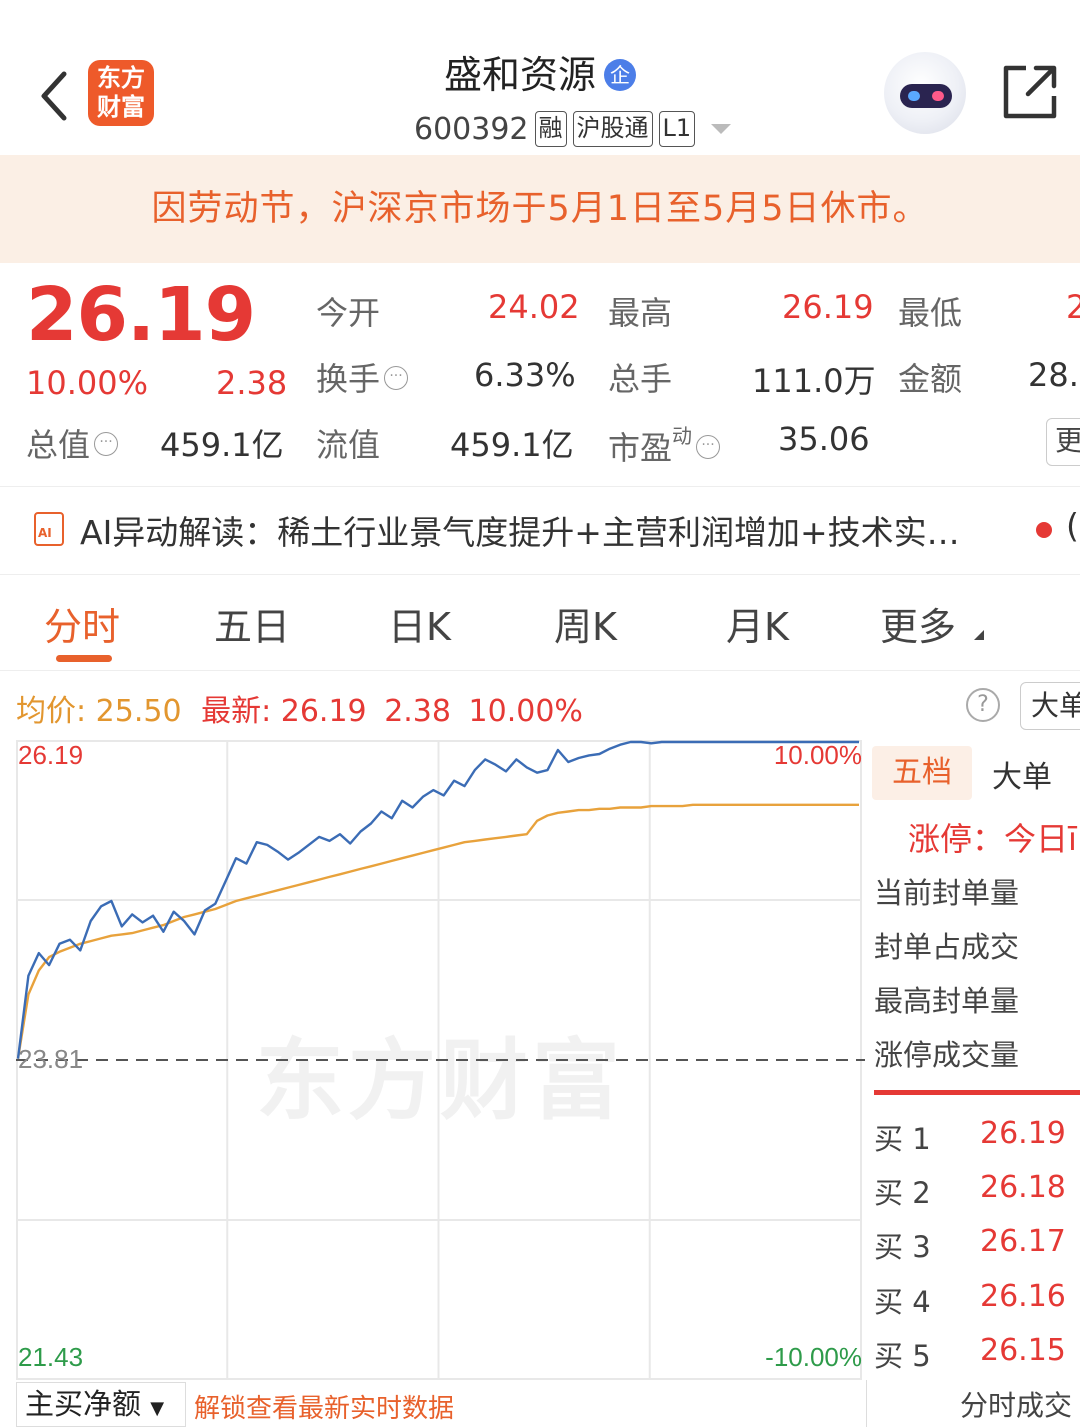 This screenshot has width=1080, height=1427. What do you see at coordinates (525, 711) in the screenshot?
I see `latest-pct: 10.00%` at bounding box center [525, 711].